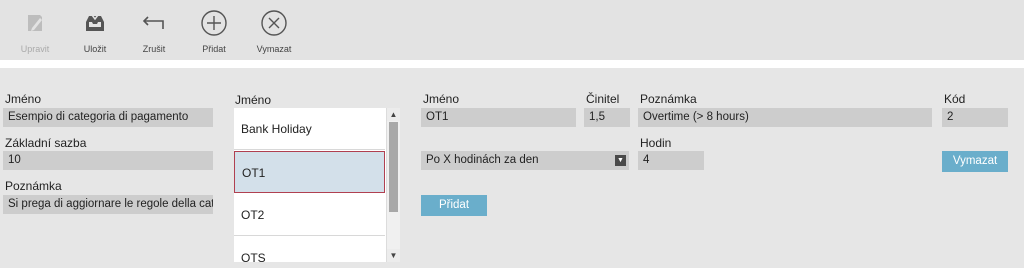 This screenshot has width=1024, height=268. What do you see at coordinates (309, 249) in the screenshot?
I see `list-item: OTS` at bounding box center [309, 249].